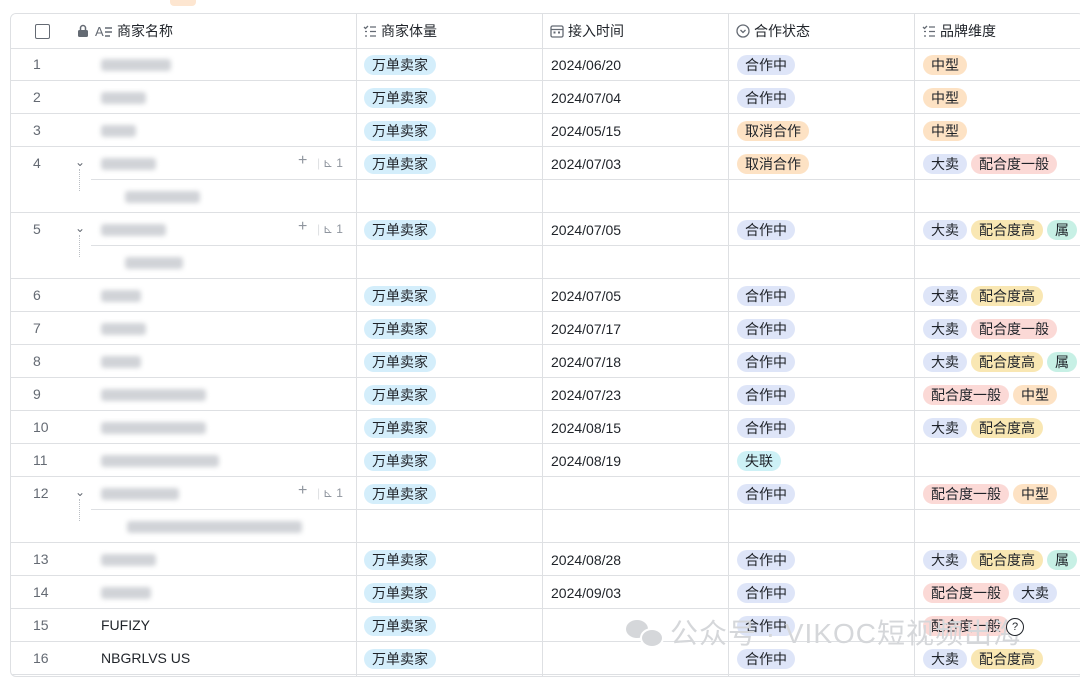 This screenshot has width=1080, height=677. I want to click on header-access-time: 接入时间, so click(587, 31).